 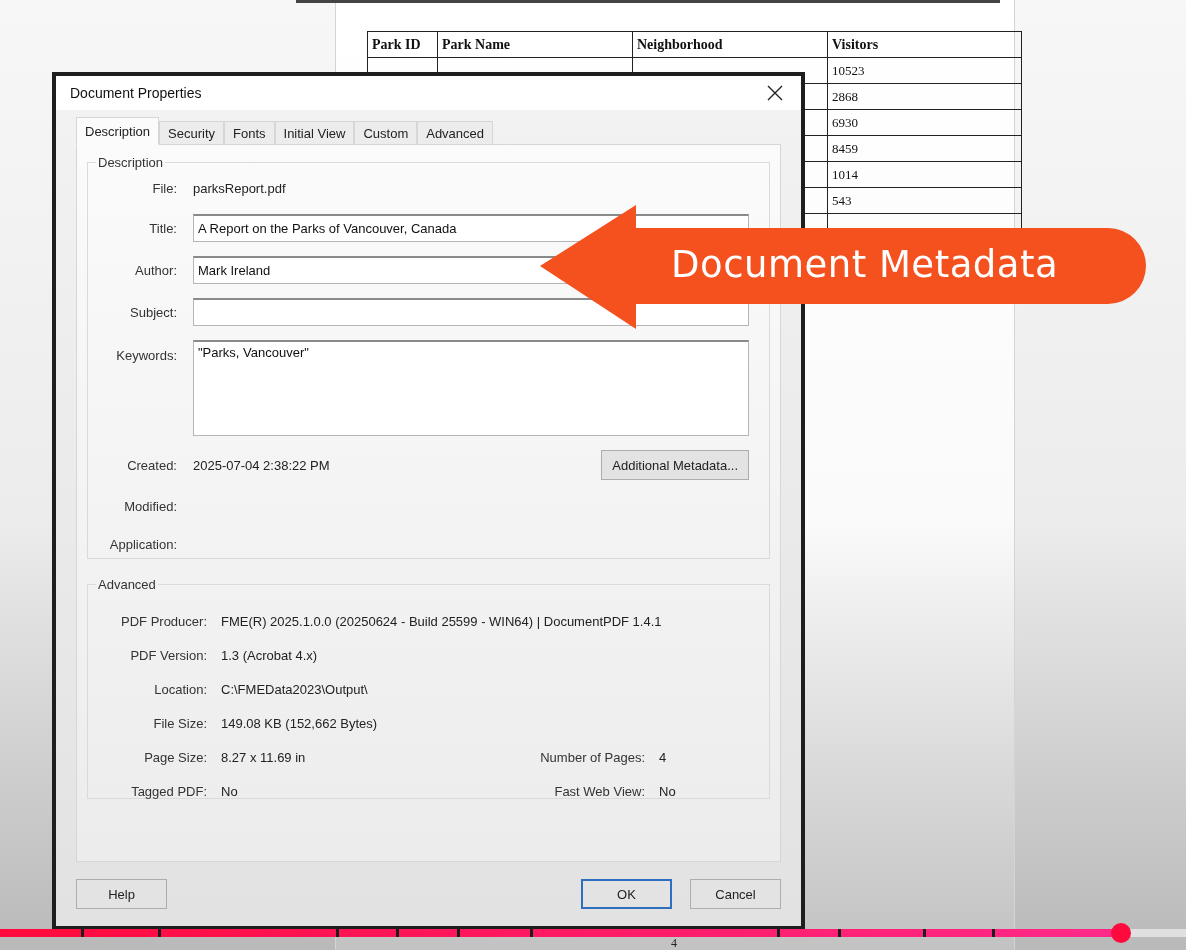 What do you see at coordinates (735, 894) in the screenshot?
I see `dialog-button: Cancel` at bounding box center [735, 894].